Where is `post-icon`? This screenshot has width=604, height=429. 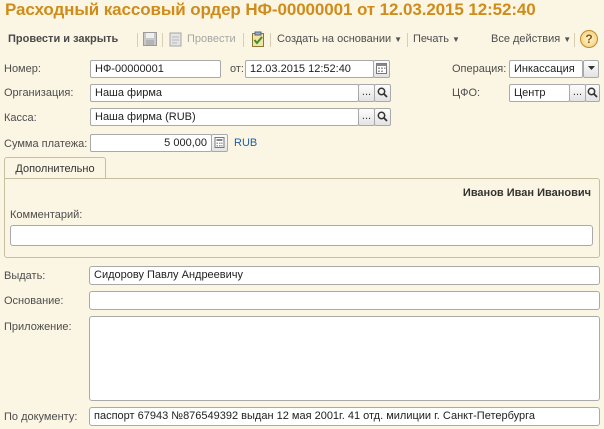
post-icon is located at coordinates (175, 39).